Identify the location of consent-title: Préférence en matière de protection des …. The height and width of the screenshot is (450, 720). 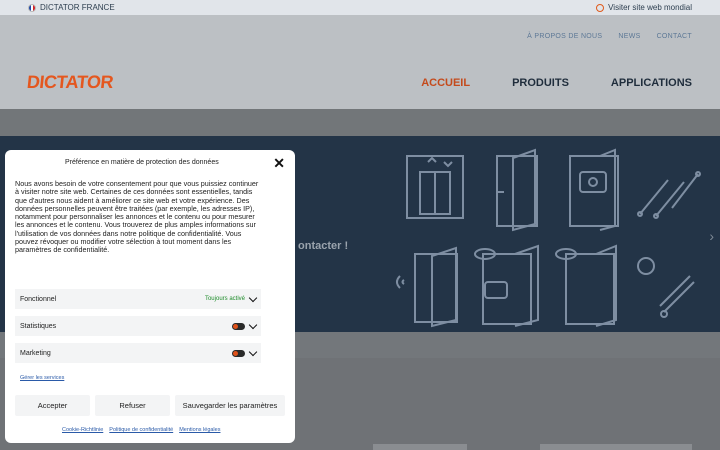
(142, 162).